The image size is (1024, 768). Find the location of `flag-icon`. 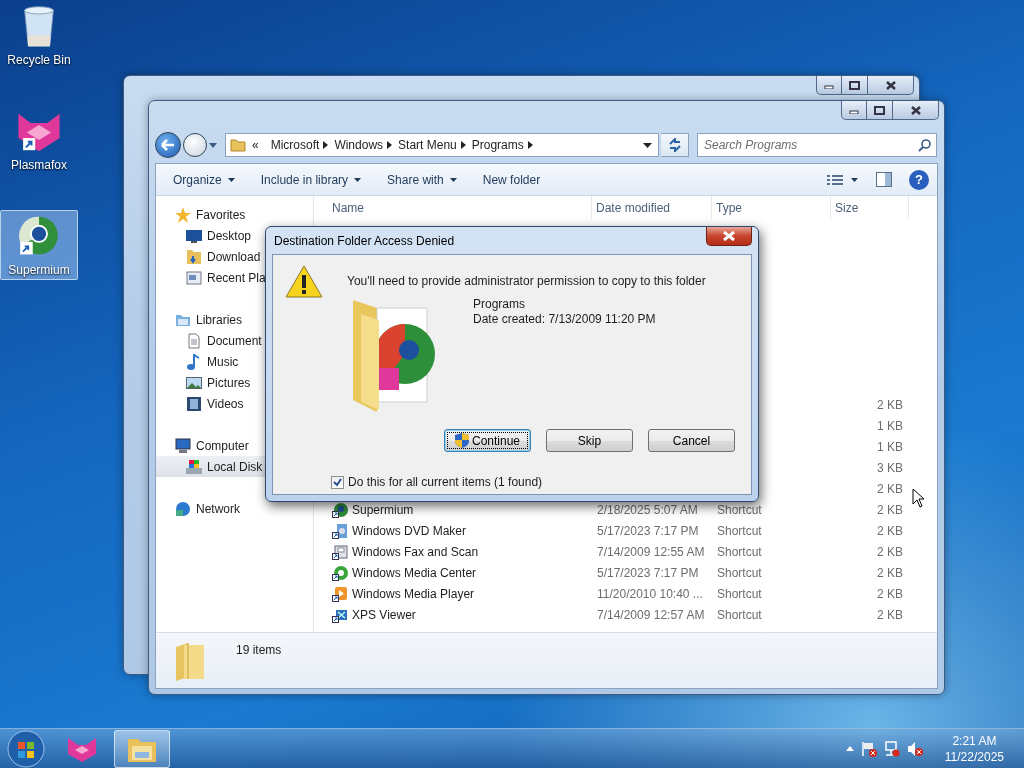

flag-icon is located at coordinates (868, 748).